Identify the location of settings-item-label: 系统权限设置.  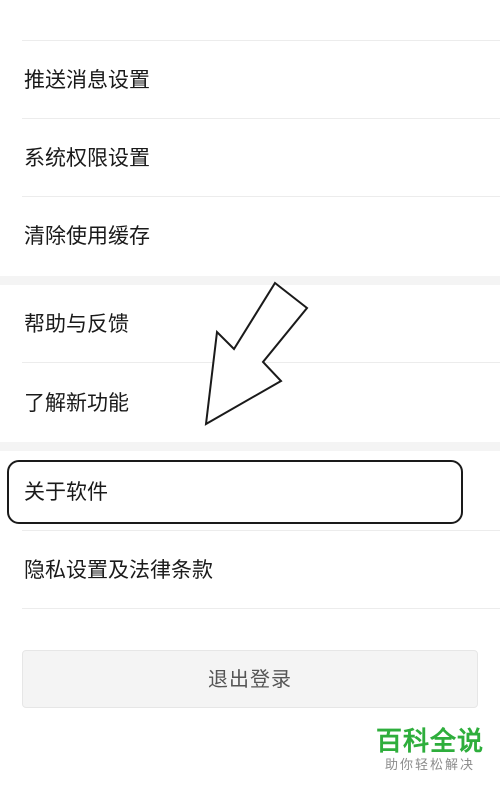
(87, 158).